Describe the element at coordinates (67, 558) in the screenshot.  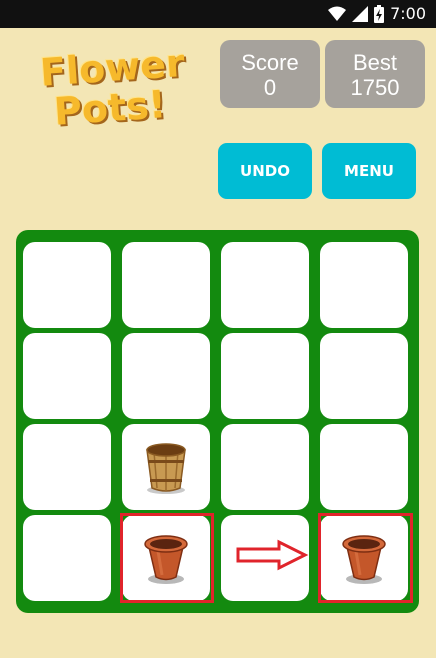
I see `board-cell-r4c1` at that location.